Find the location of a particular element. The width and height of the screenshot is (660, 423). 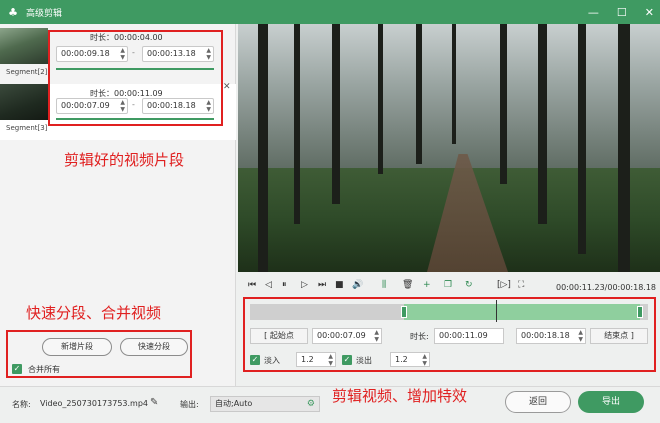

back-button: 返回 is located at coordinates (538, 402).